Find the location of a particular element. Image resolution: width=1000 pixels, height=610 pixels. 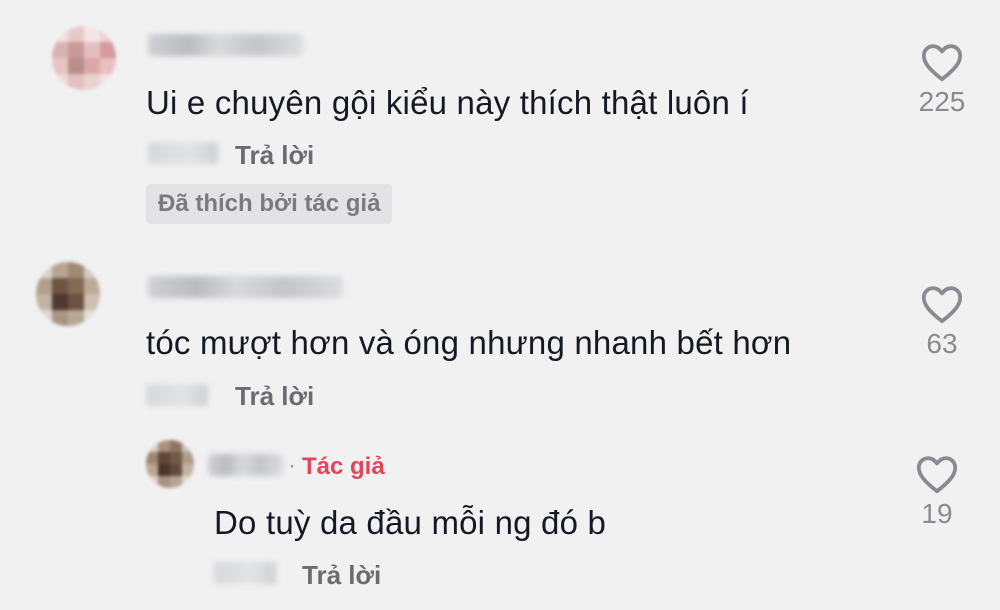

reply-text: Do tuỳ da đầu mỗi ng đó b is located at coordinates (410, 522).